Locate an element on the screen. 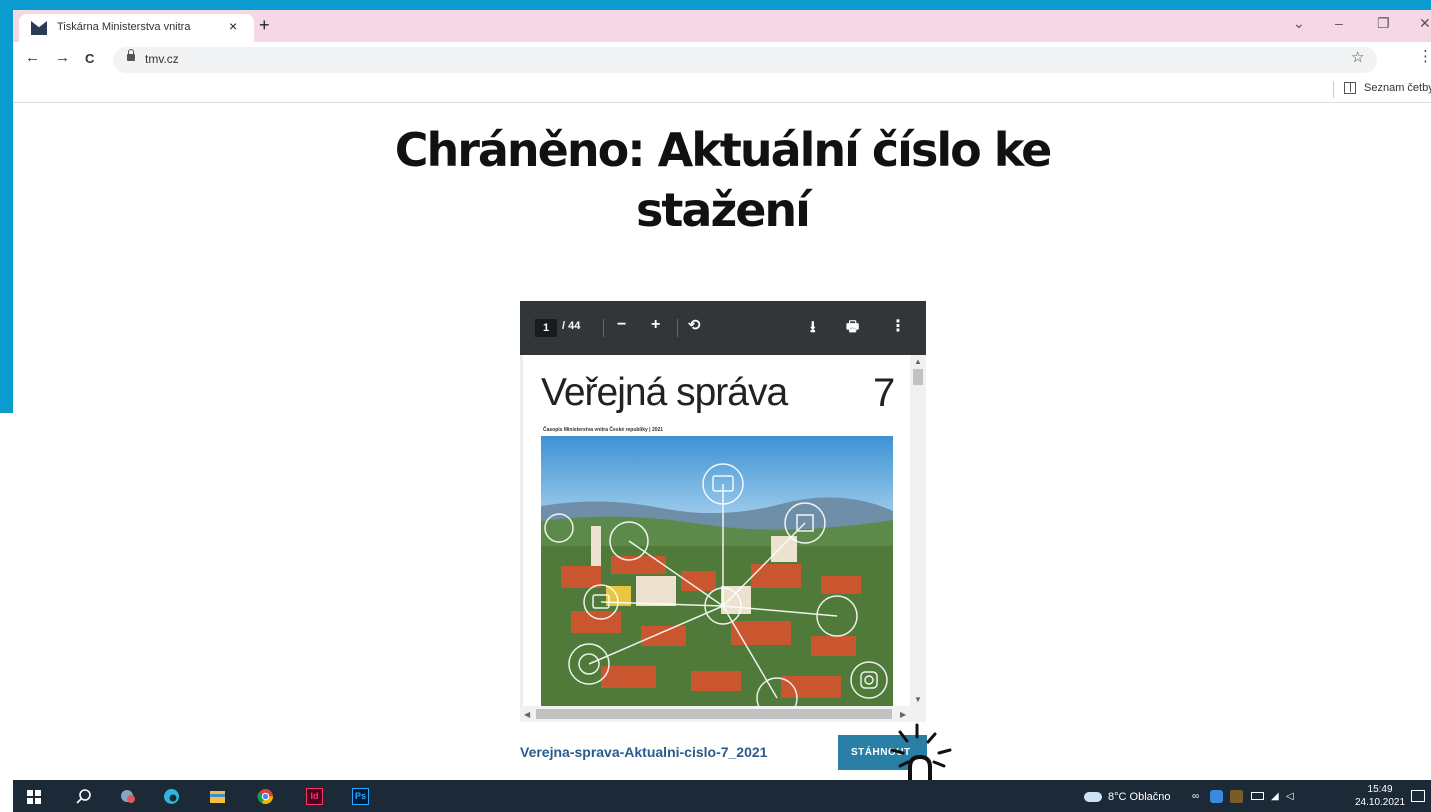  print-icon: 🖶 is located at coordinates (852, 328).